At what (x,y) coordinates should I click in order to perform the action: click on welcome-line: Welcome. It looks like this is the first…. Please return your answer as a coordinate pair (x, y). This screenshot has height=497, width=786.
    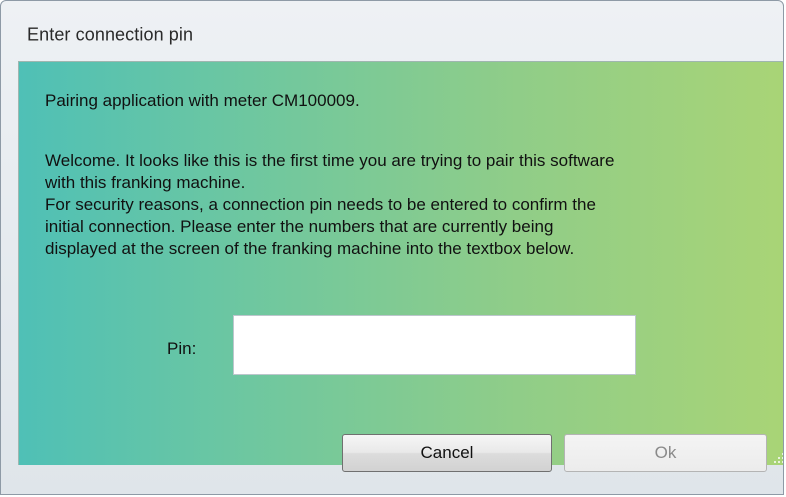
    Looking at the image, I should click on (330, 160).